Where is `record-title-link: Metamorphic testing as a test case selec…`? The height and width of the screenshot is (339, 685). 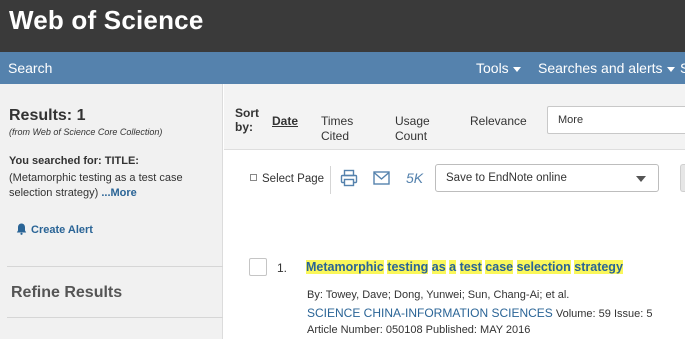
record-title-link: Metamorphic testing as a test case selec… is located at coordinates (464, 267).